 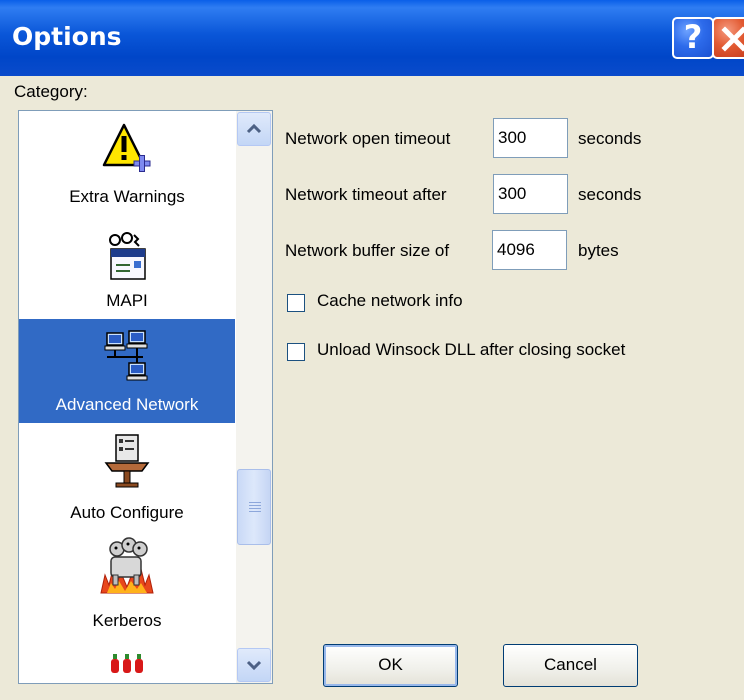 I want to click on category-item-label: Auto Configure, so click(x=127, y=512).